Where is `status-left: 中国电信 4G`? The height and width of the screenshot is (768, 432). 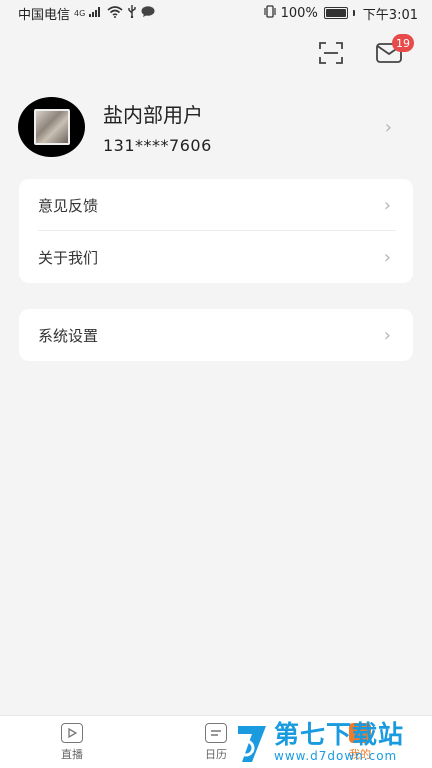
status-left: 中国电信 4G is located at coordinates (86, 13).